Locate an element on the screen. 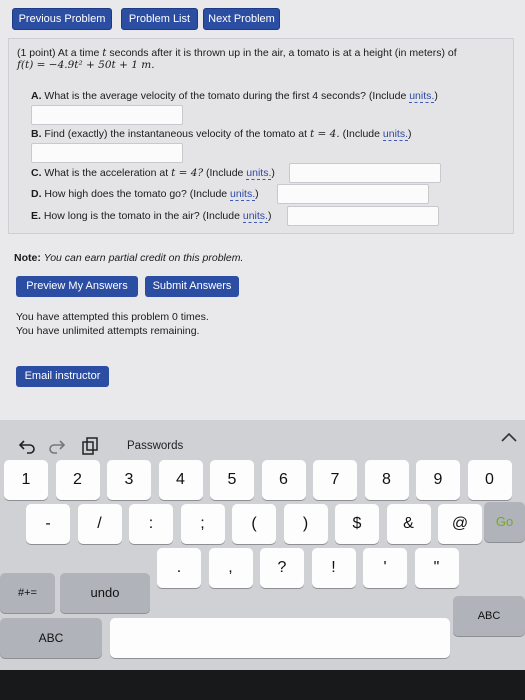 This screenshot has height=700, width=525. attempts-status: You have attempted this problem 0 times. is located at coordinates (112, 317).